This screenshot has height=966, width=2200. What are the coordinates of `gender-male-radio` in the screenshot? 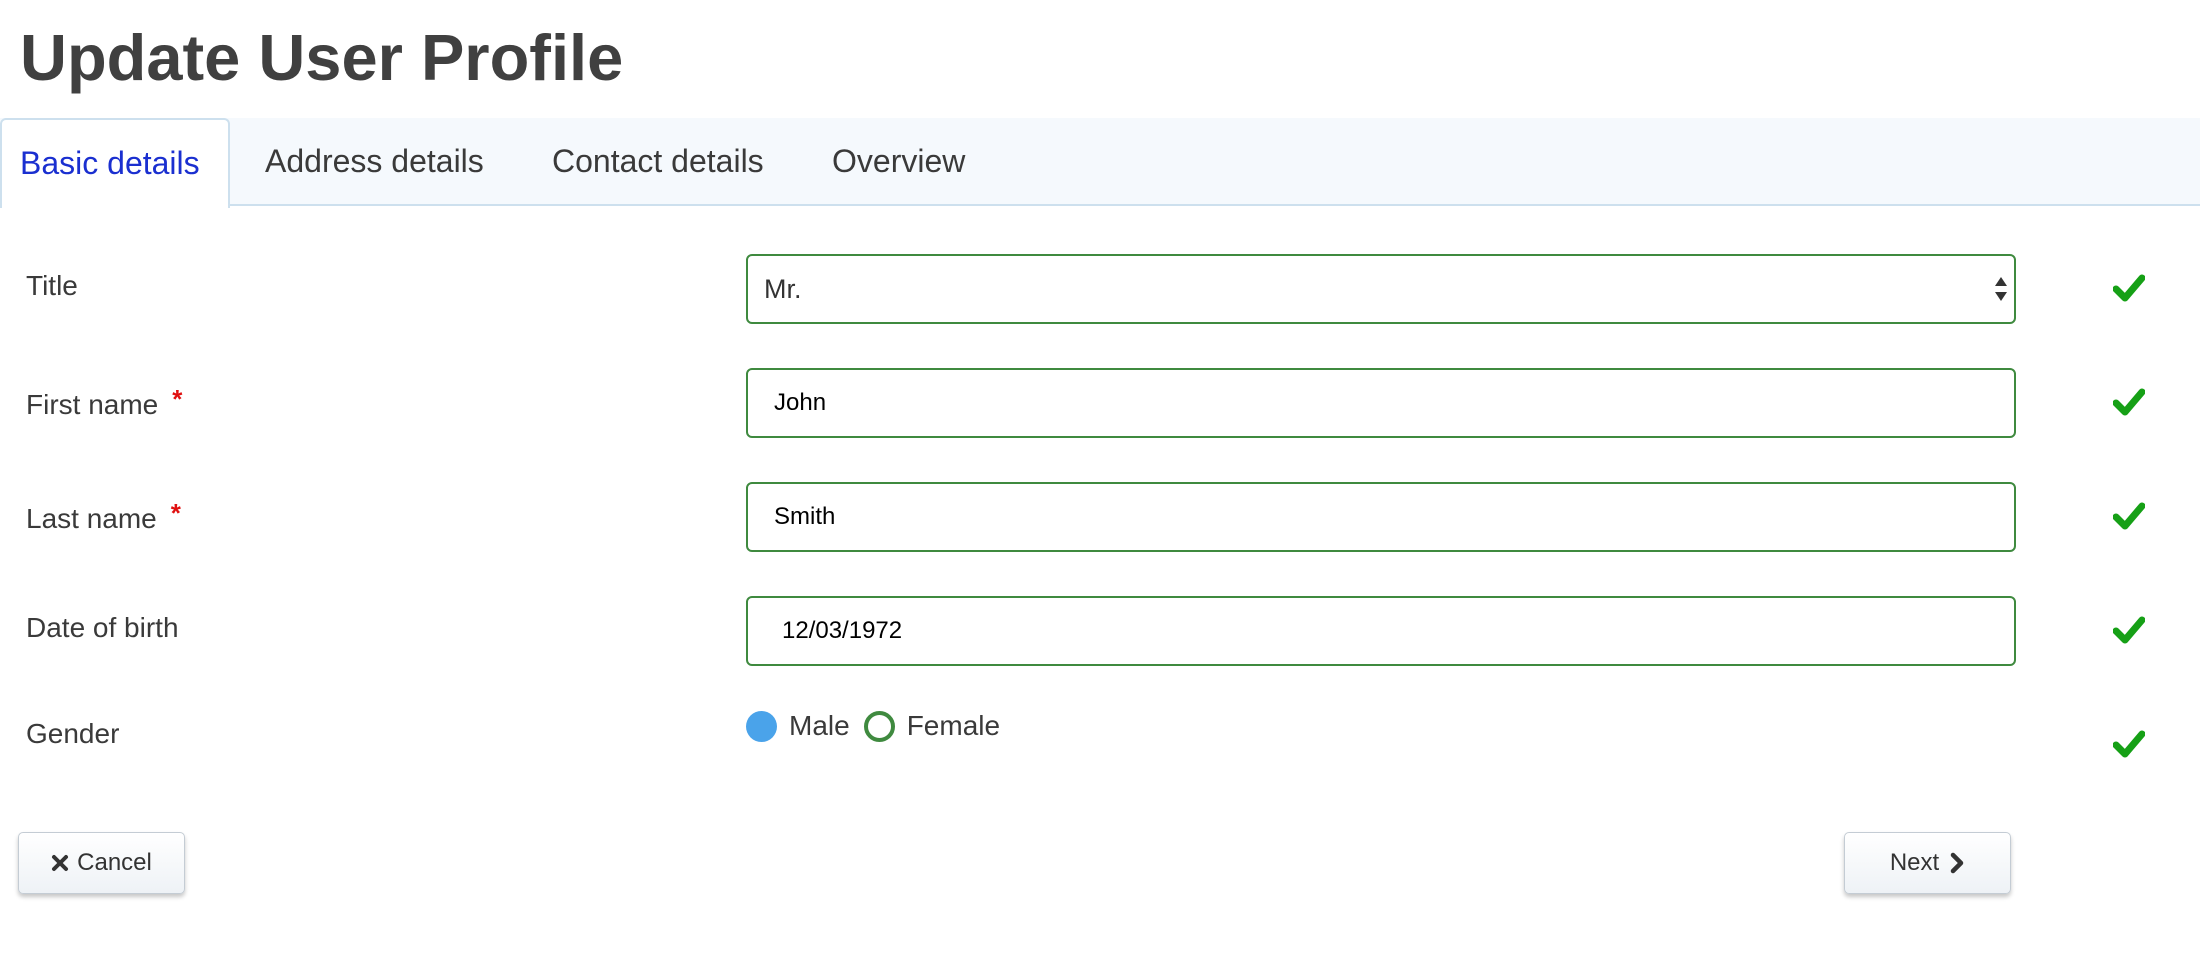 It's located at (761, 726).